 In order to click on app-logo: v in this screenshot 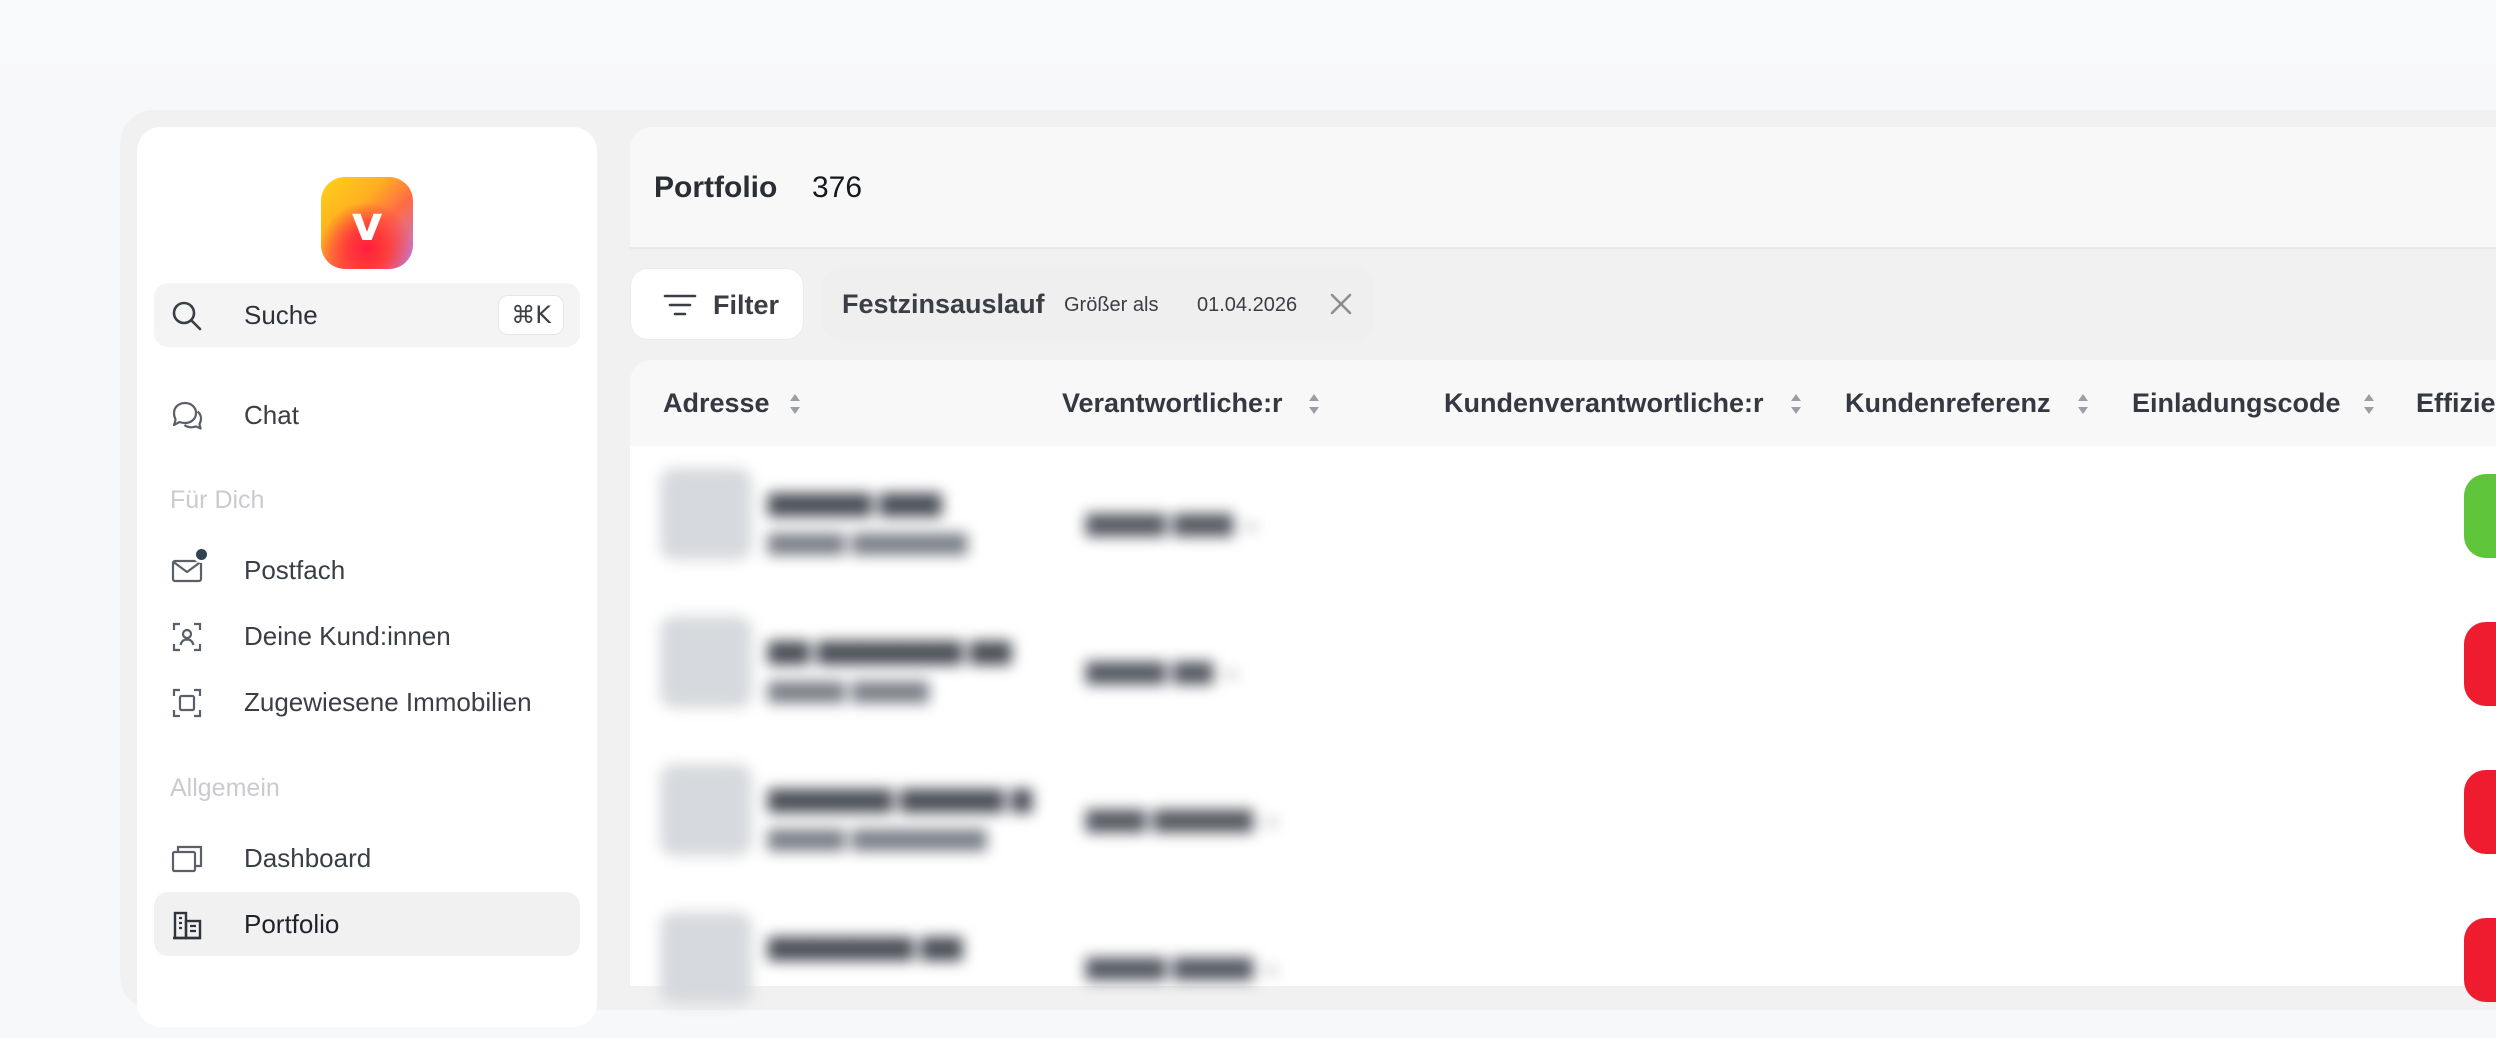, I will do `click(367, 223)`.